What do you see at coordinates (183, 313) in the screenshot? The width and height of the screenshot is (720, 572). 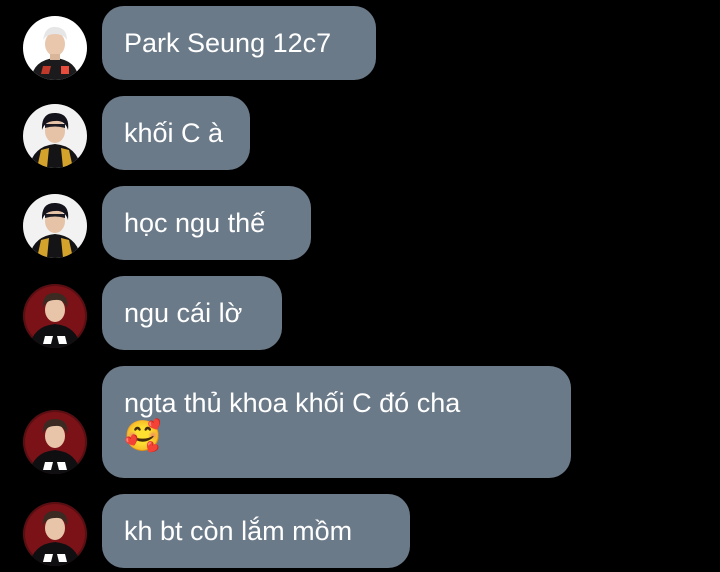 I see `message-text: ngu cái lờ` at bounding box center [183, 313].